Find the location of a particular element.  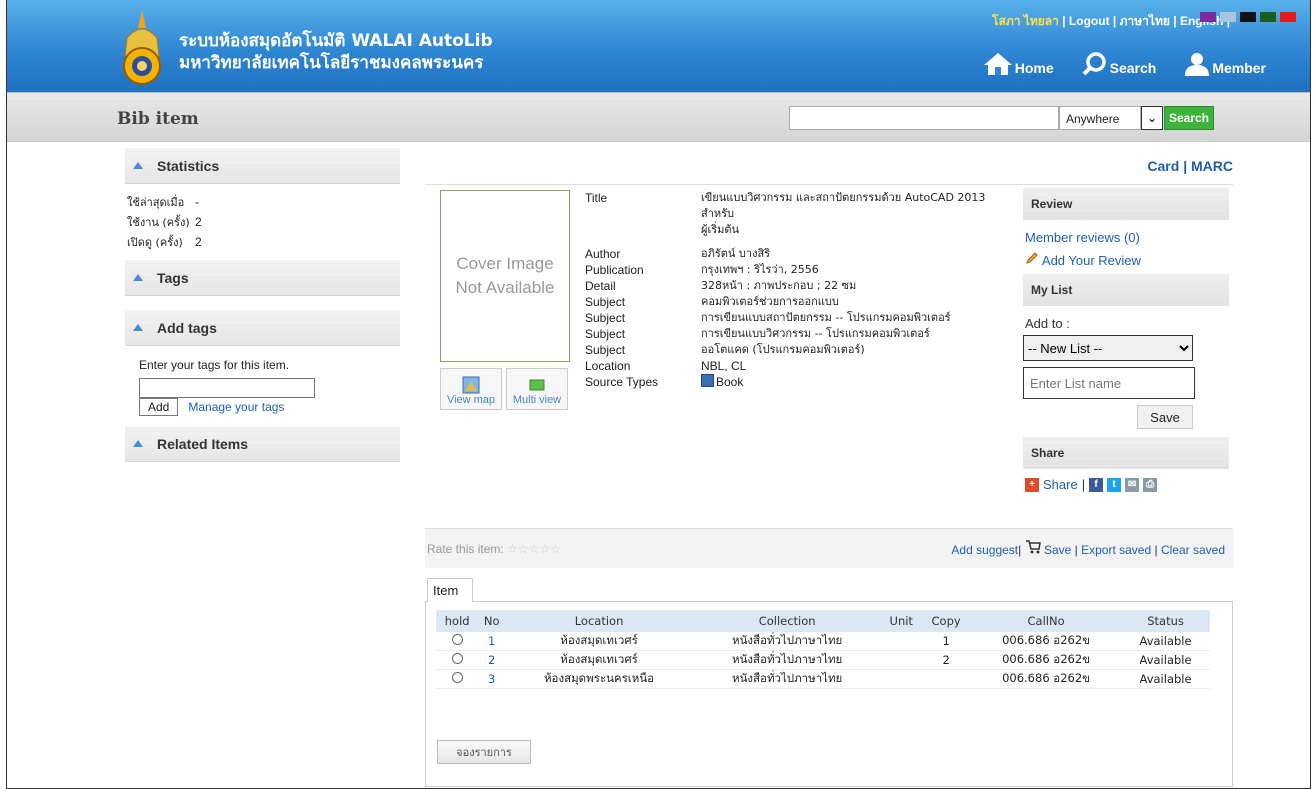

share-link: Share is located at coordinates (1060, 484).